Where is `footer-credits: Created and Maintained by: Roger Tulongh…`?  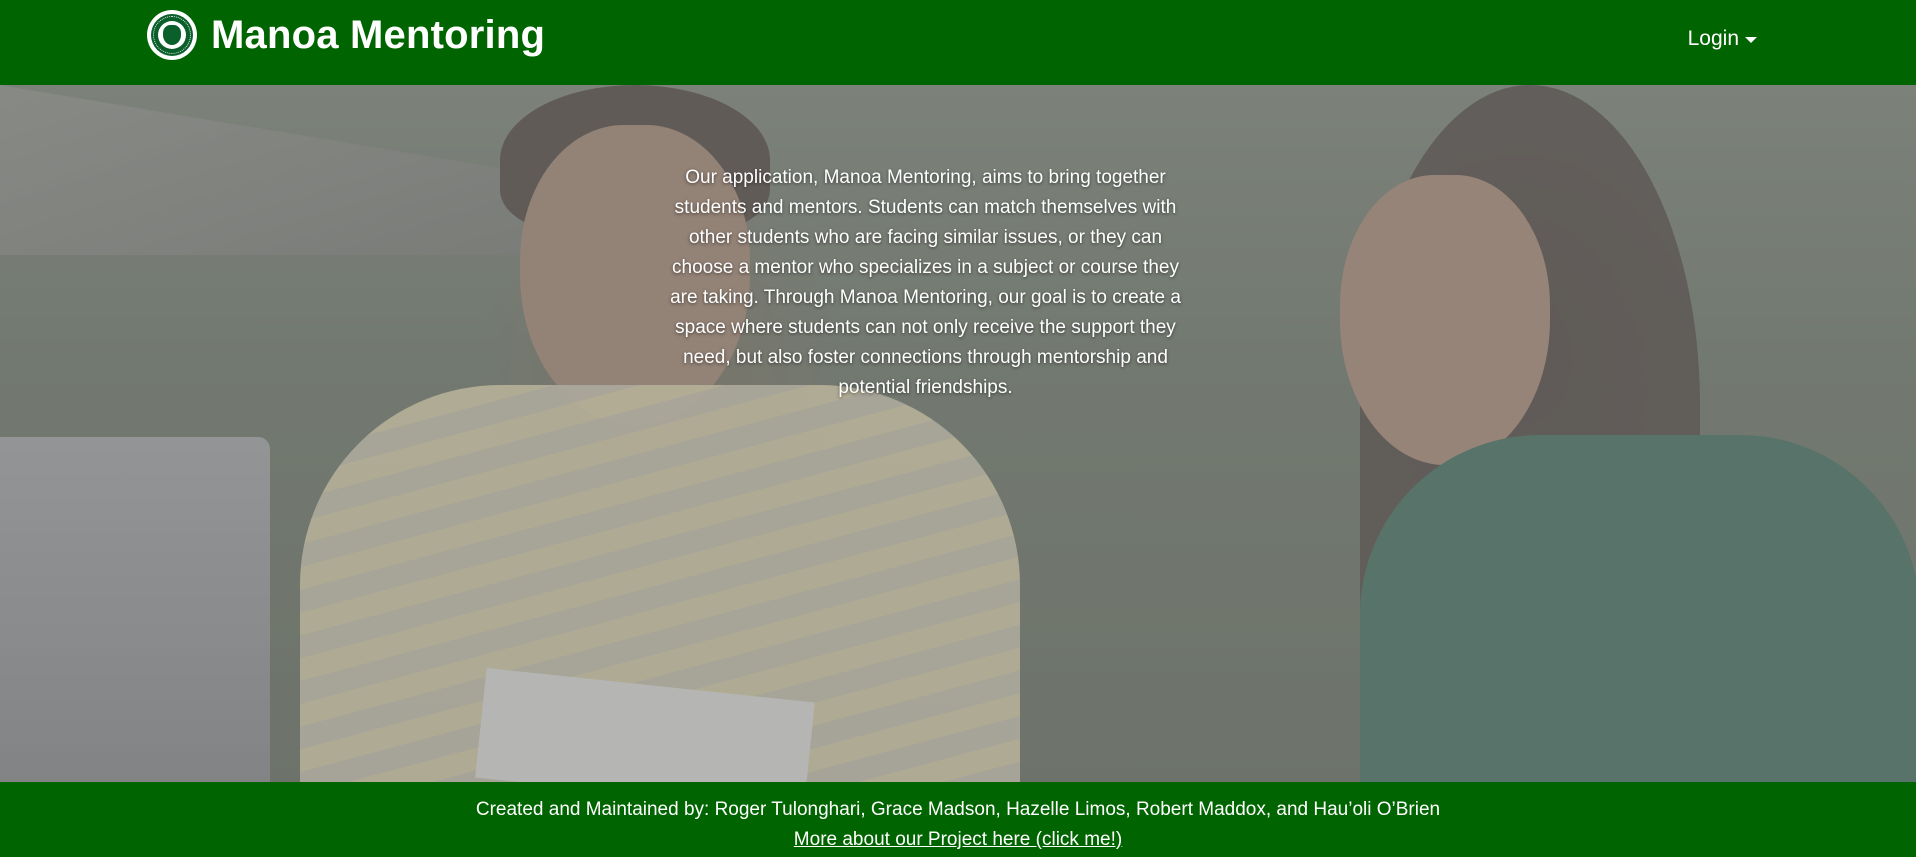
footer-credits: Created and Maintained by: Roger Tulongh… is located at coordinates (958, 809).